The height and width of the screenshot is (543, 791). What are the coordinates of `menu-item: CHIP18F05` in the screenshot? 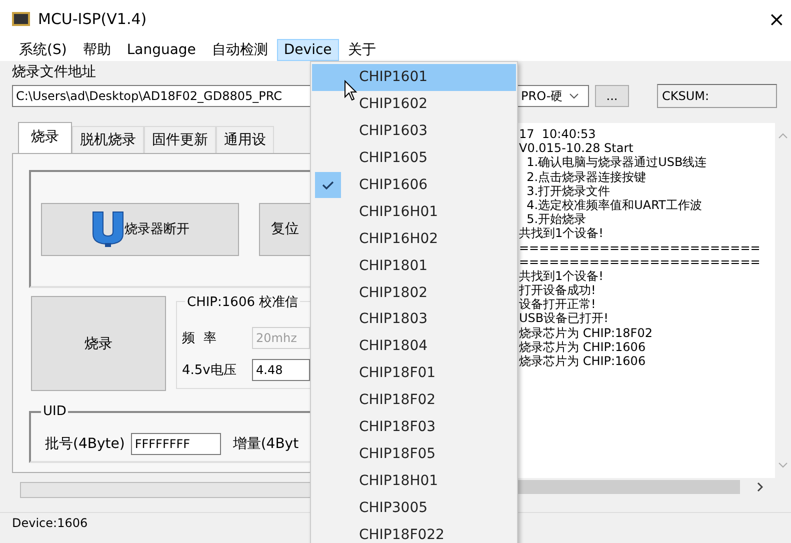 It's located at (414, 454).